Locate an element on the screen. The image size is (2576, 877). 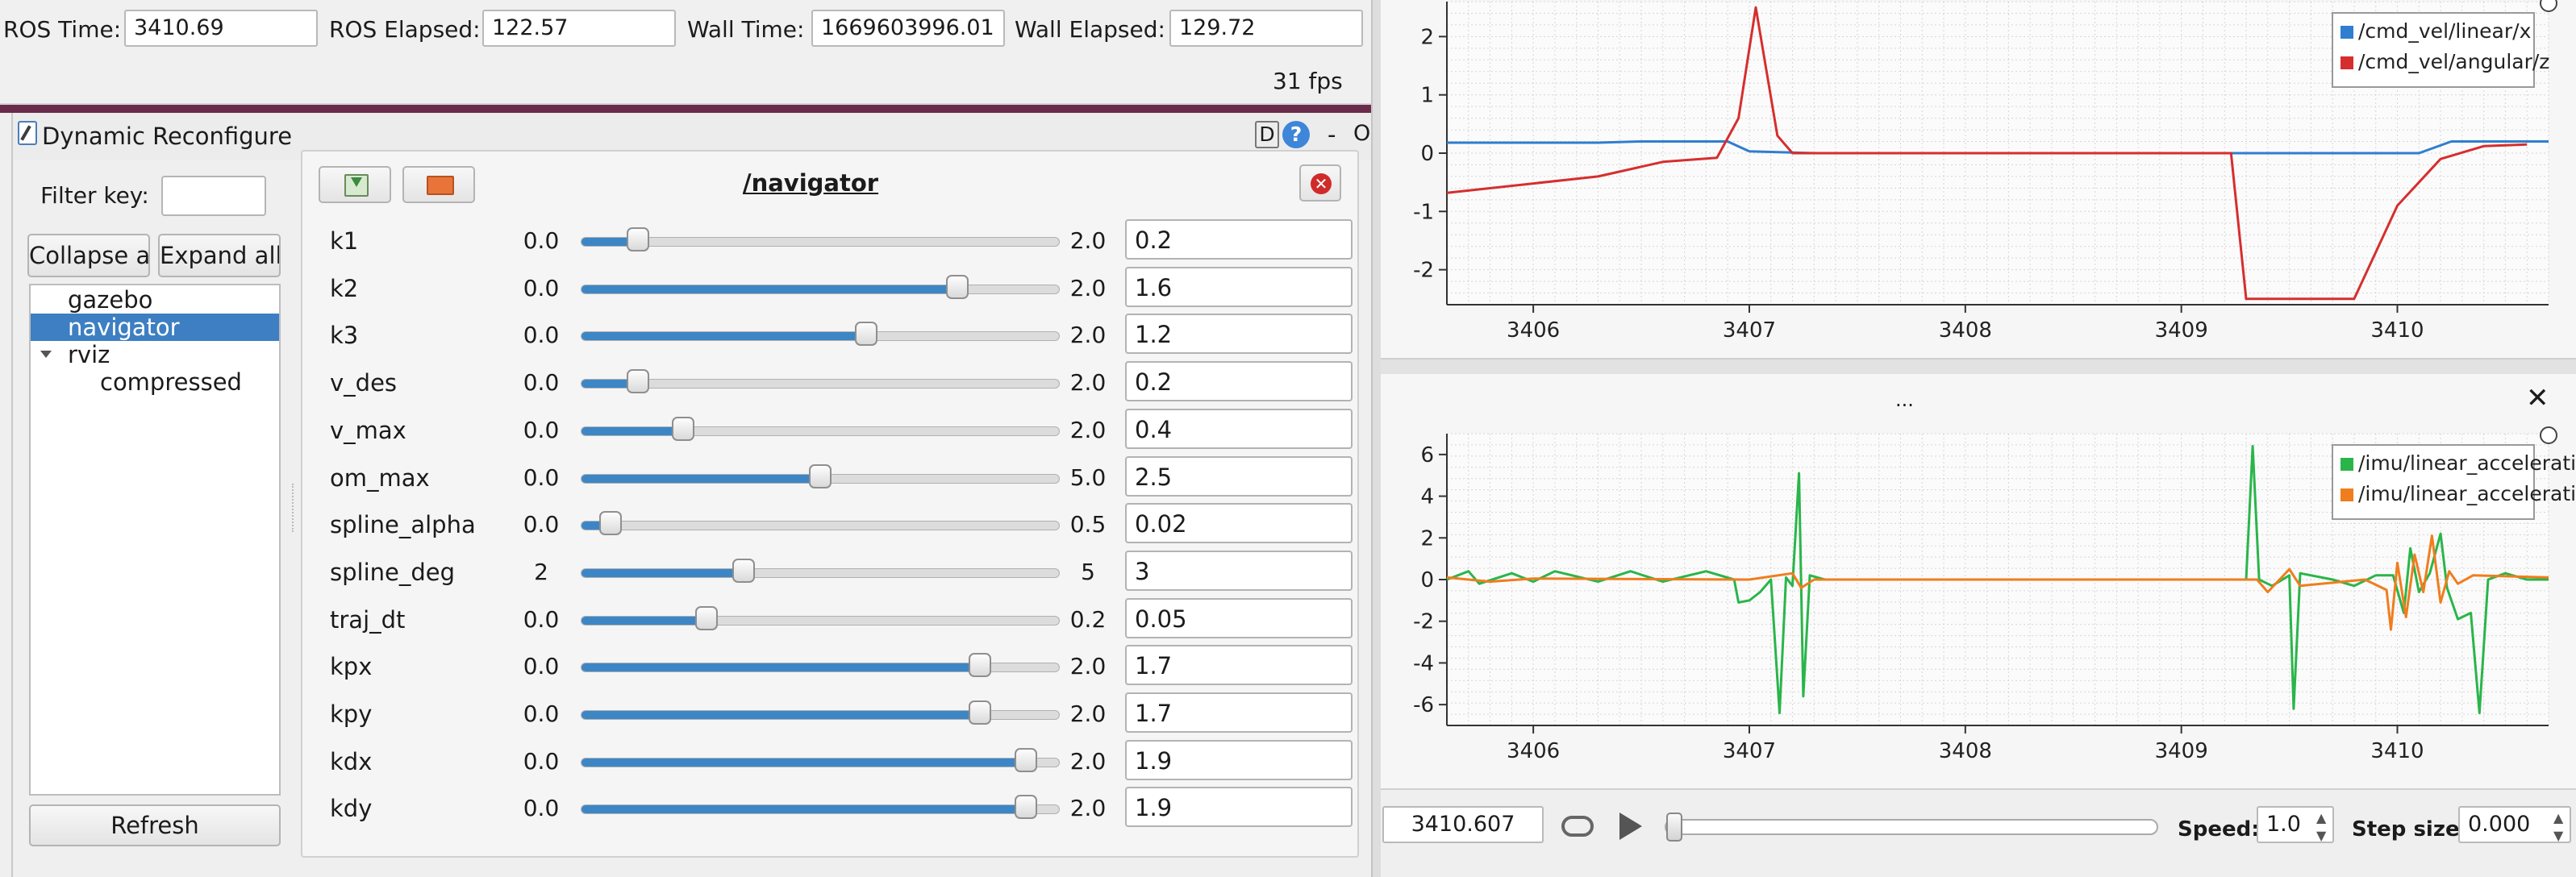
ros-time-field: 3410.69 is located at coordinates (221, 28).